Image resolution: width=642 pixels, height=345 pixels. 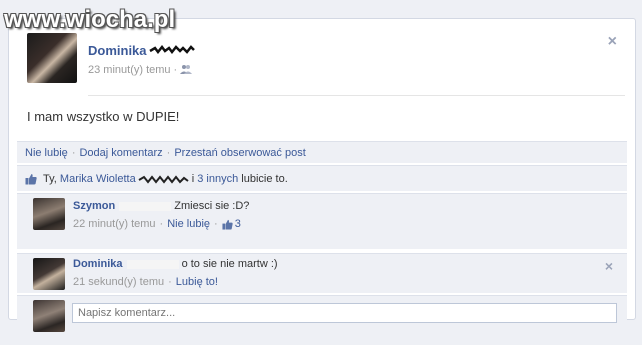 I want to click on post-meta: 23 minut(y) temu ·, so click(x=140, y=69).